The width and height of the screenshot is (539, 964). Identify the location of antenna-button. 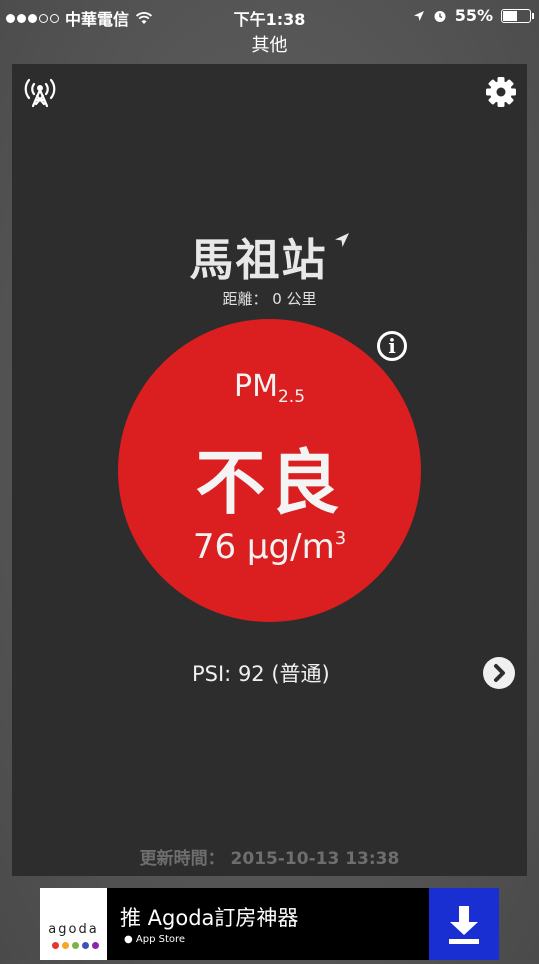
(40, 92).